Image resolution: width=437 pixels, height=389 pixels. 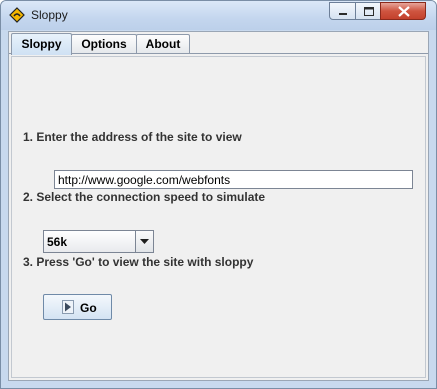 I want to click on tab-options: Options, so click(x=104, y=44).